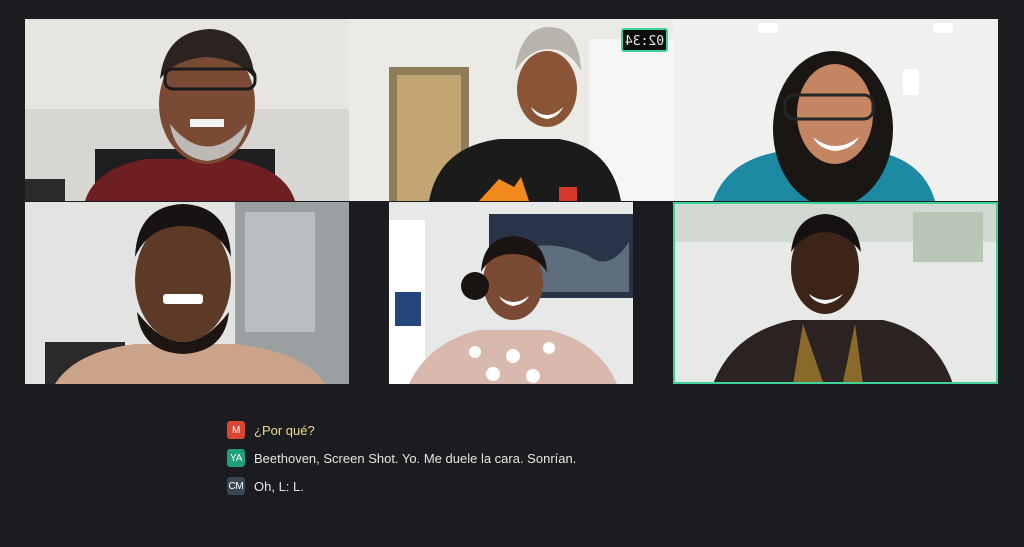  What do you see at coordinates (644, 40) in the screenshot?
I see `call-timer: 02:34` at bounding box center [644, 40].